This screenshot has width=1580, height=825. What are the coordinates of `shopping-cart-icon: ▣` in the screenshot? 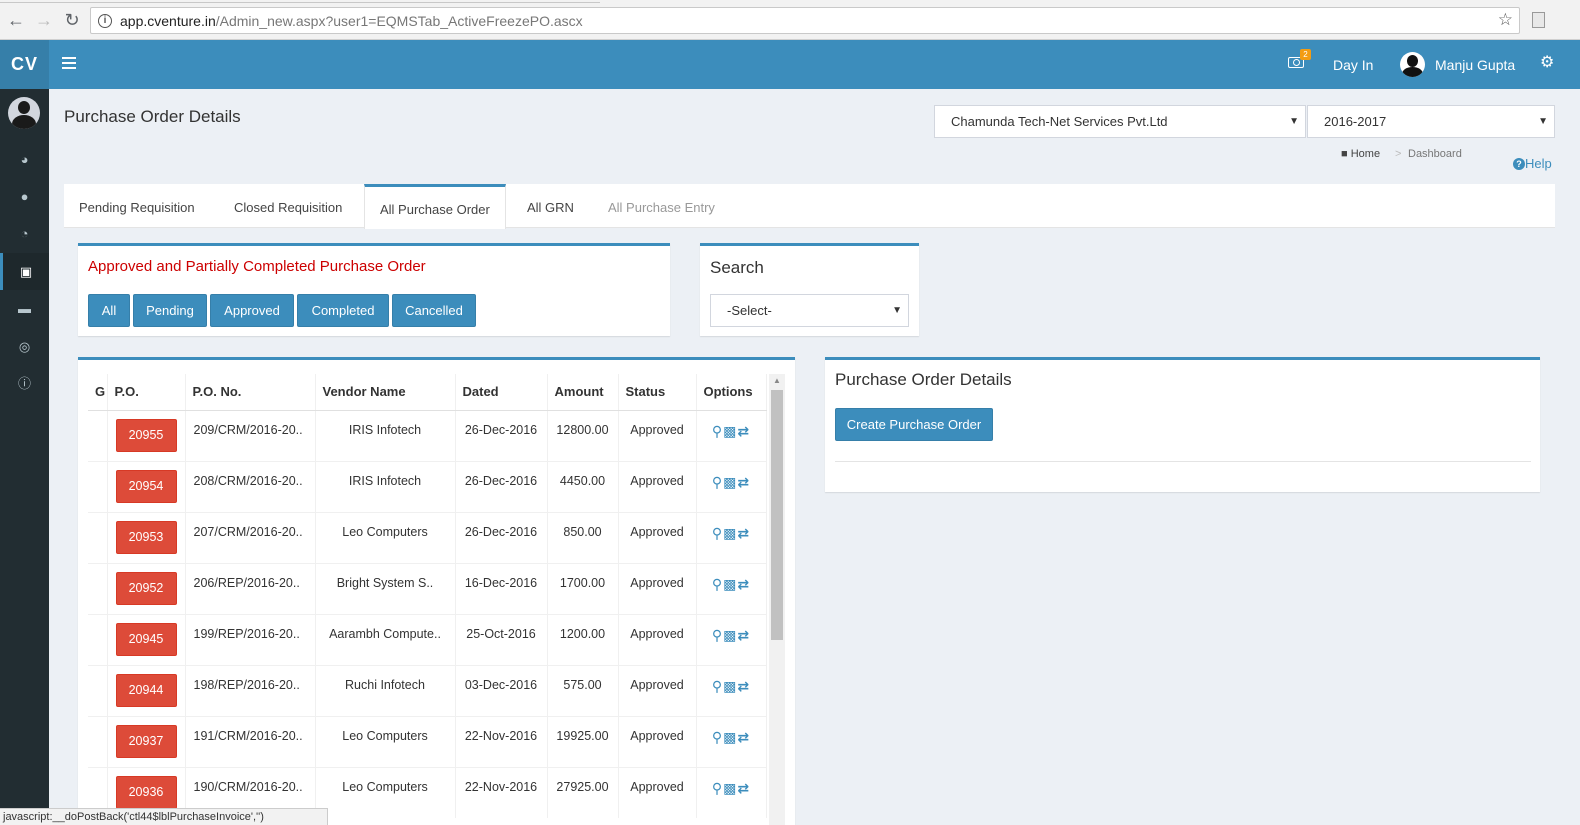 It's located at (24, 271).